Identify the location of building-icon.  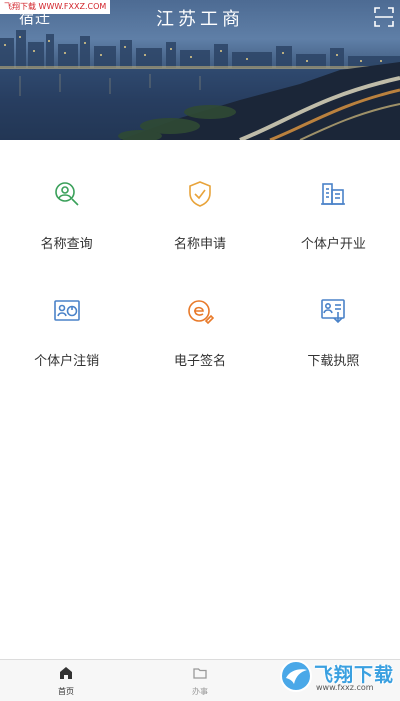
(333, 194).